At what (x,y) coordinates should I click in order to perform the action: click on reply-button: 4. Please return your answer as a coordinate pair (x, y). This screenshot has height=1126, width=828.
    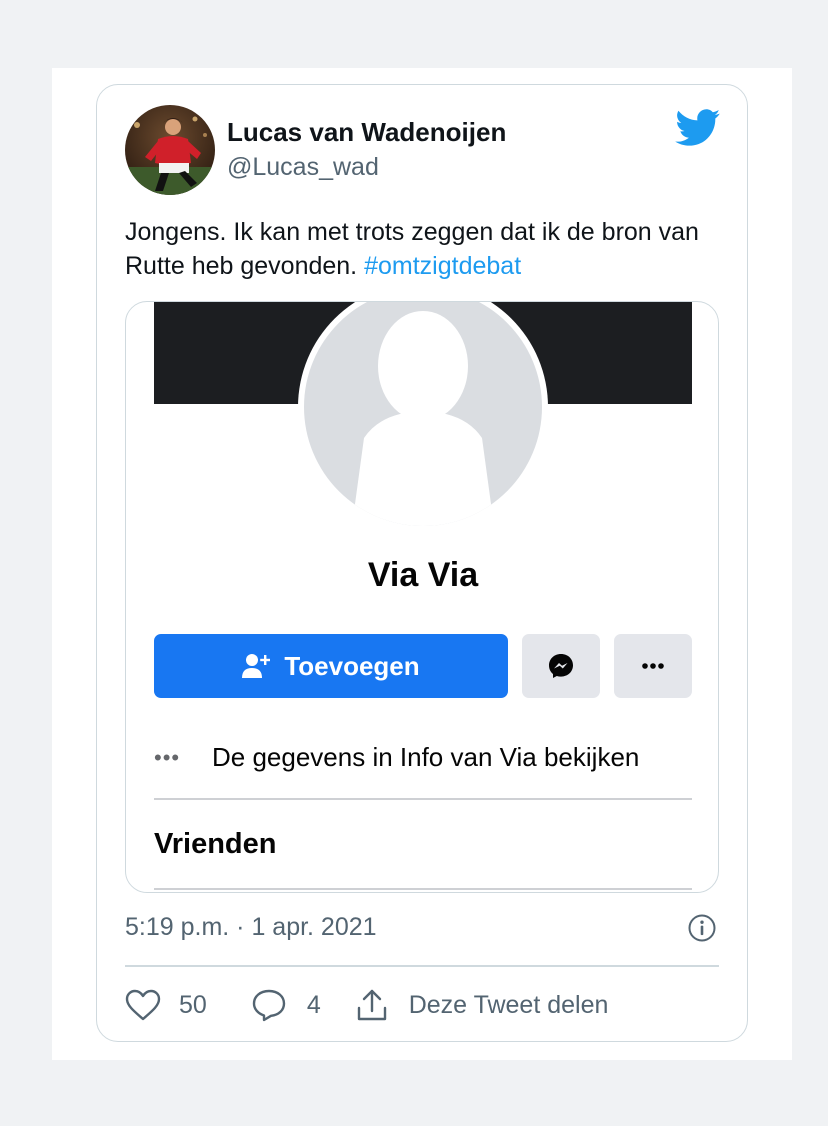
    Looking at the image, I should click on (286, 1005).